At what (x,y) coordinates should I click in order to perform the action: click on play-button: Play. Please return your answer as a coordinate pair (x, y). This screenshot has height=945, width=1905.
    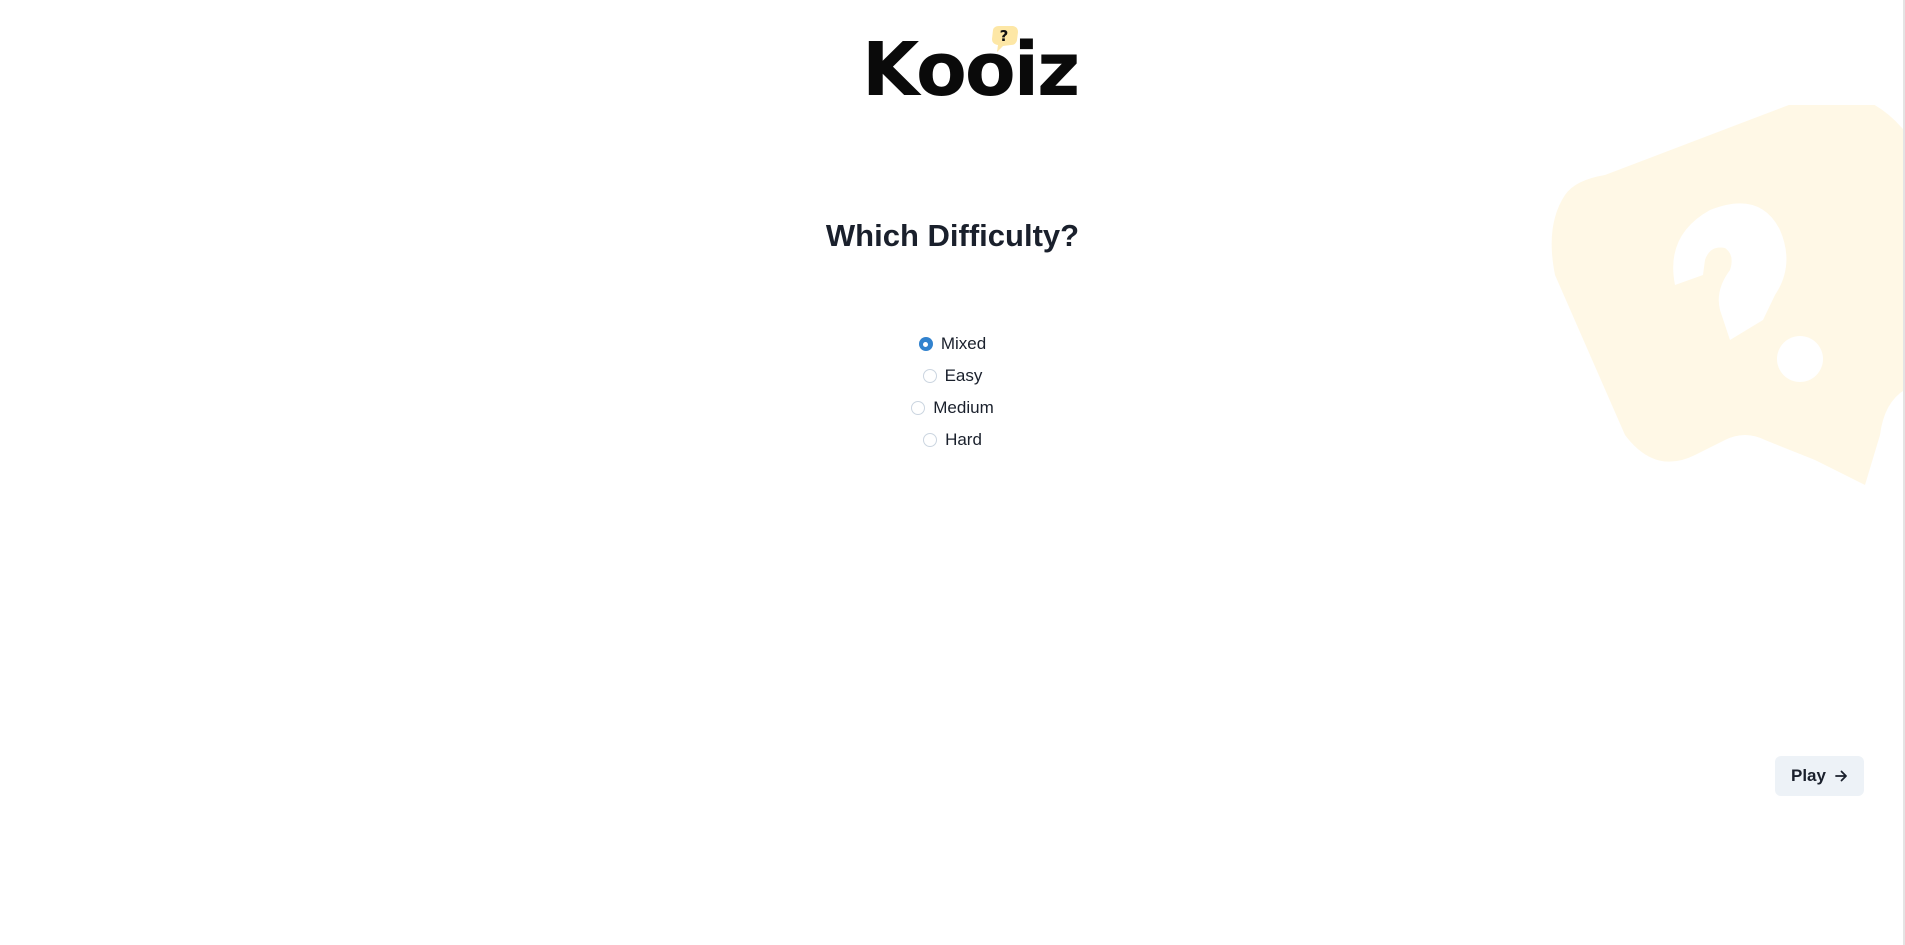
    Looking at the image, I should click on (1819, 776).